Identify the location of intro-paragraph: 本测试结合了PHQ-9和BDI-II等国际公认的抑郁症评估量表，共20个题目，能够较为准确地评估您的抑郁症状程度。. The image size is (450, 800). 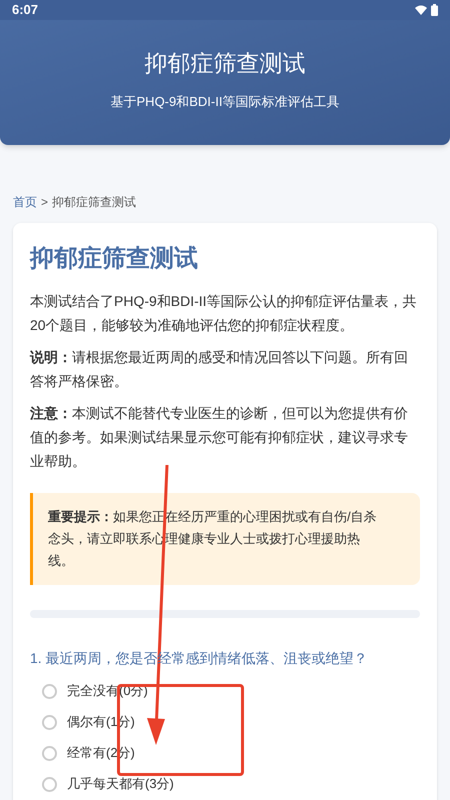
(224, 313).